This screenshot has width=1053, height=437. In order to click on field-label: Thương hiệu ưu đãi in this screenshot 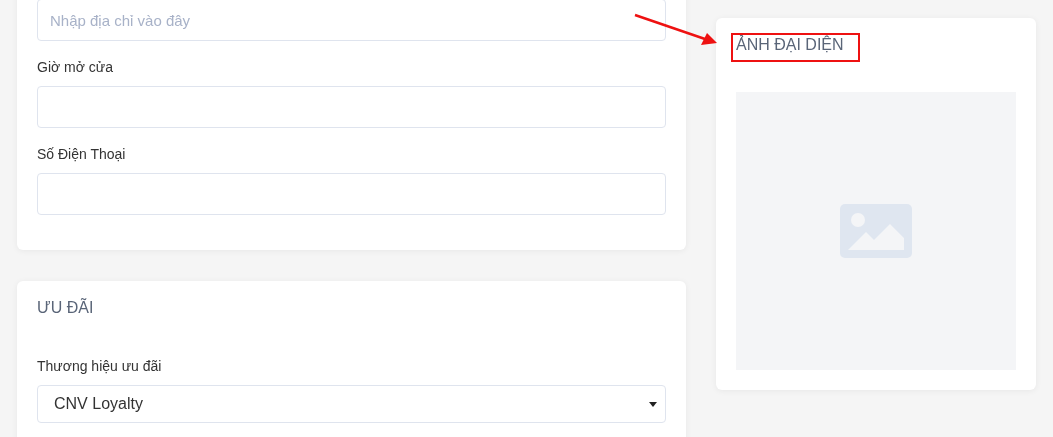, I will do `click(100, 366)`.